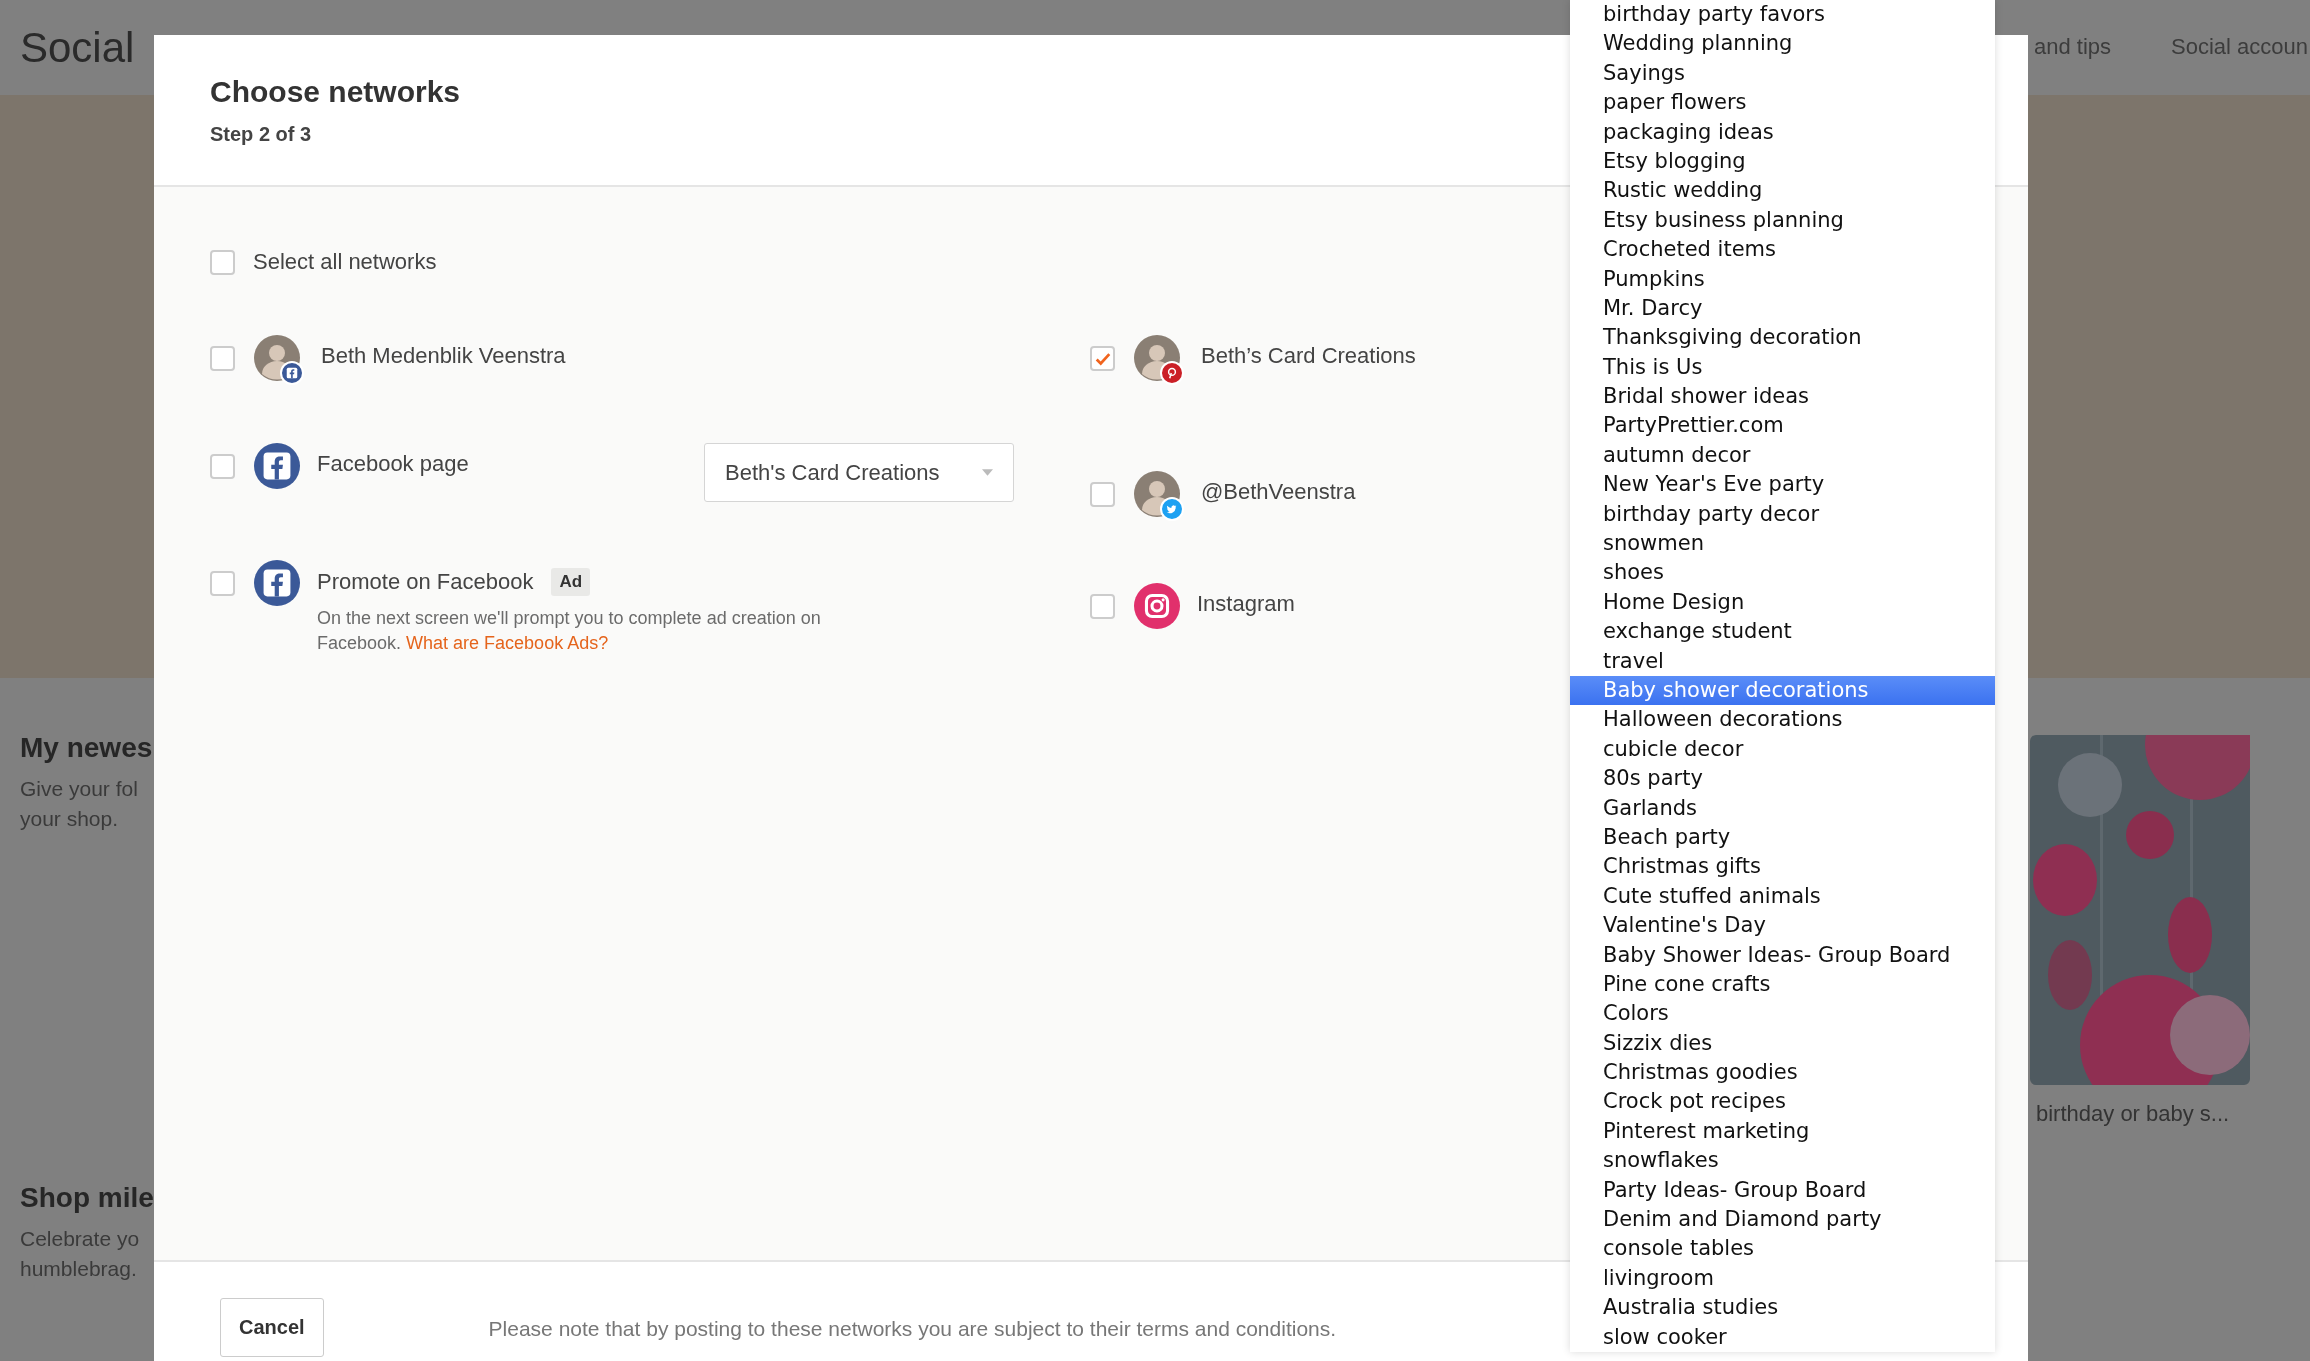 This screenshot has width=2310, height=1361. I want to click on board-option: autumn decor, so click(1782, 455).